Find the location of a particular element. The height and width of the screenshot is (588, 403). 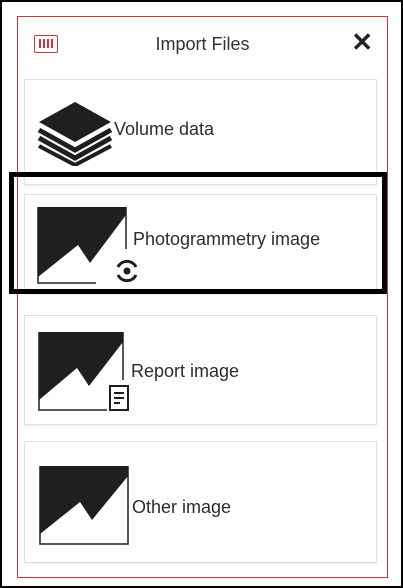

close-icon: ✕ is located at coordinates (362, 42).